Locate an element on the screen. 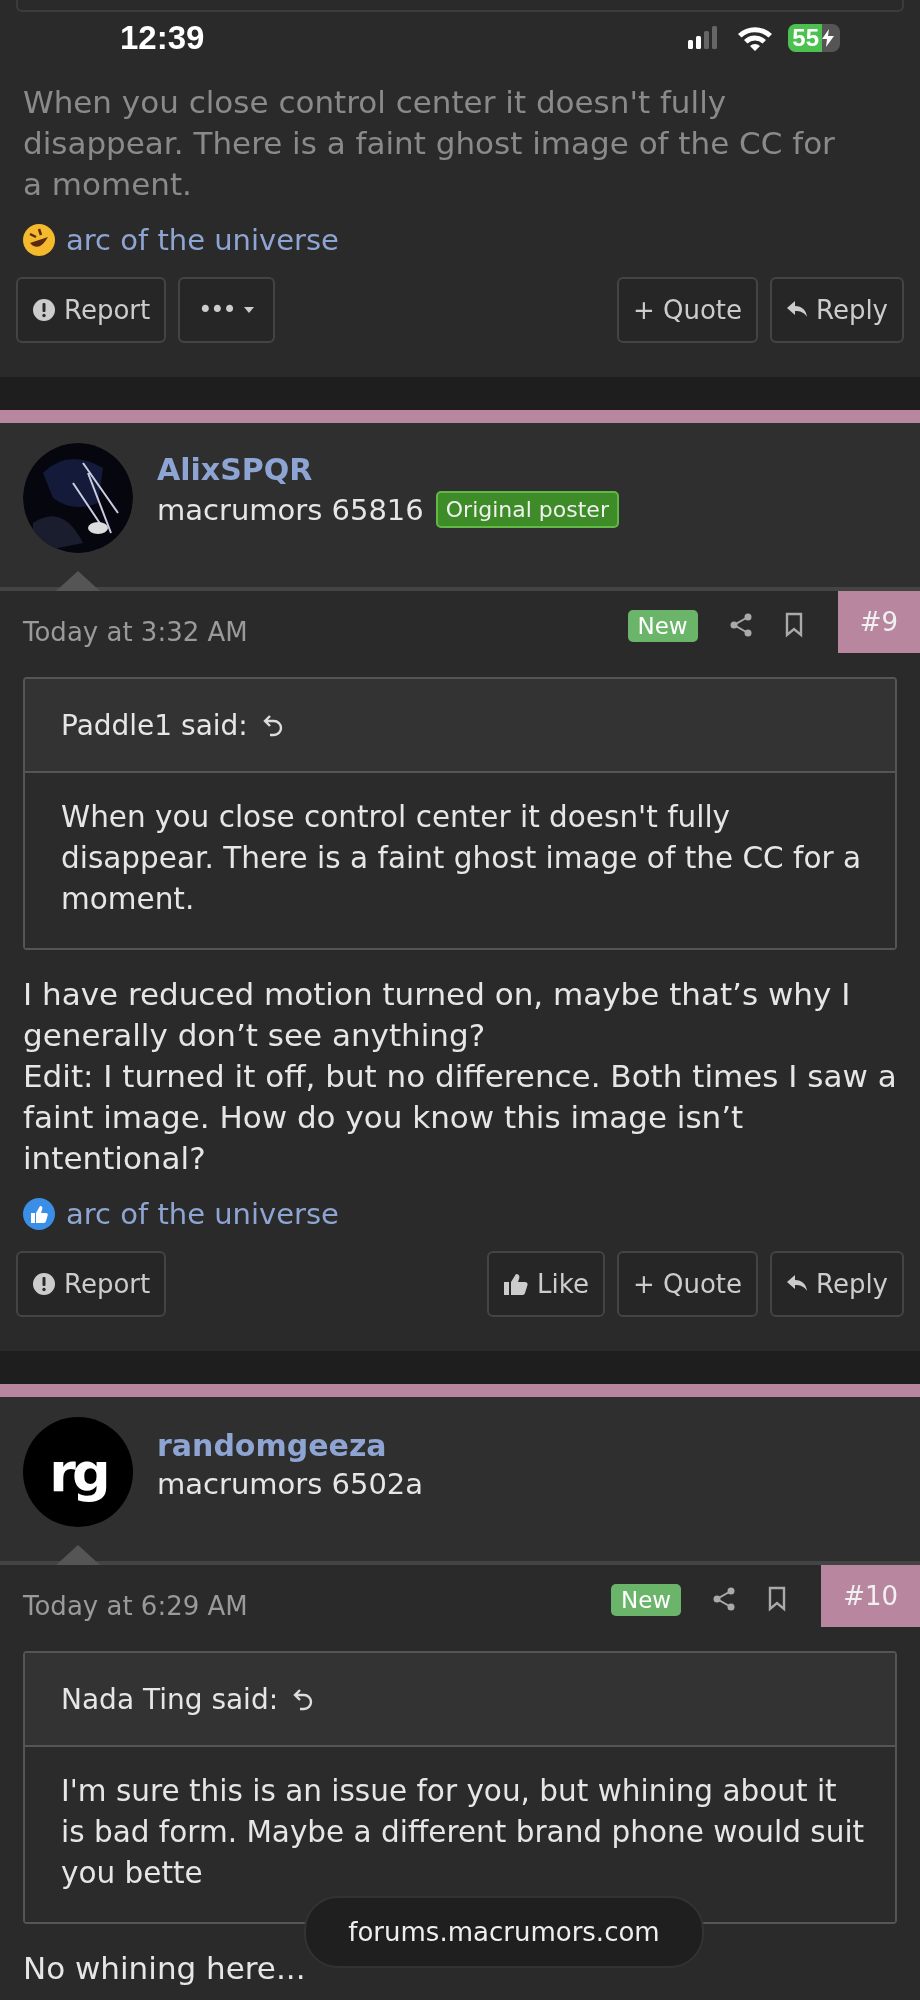  status-time: 12:39 is located at coordinates (162, 38).